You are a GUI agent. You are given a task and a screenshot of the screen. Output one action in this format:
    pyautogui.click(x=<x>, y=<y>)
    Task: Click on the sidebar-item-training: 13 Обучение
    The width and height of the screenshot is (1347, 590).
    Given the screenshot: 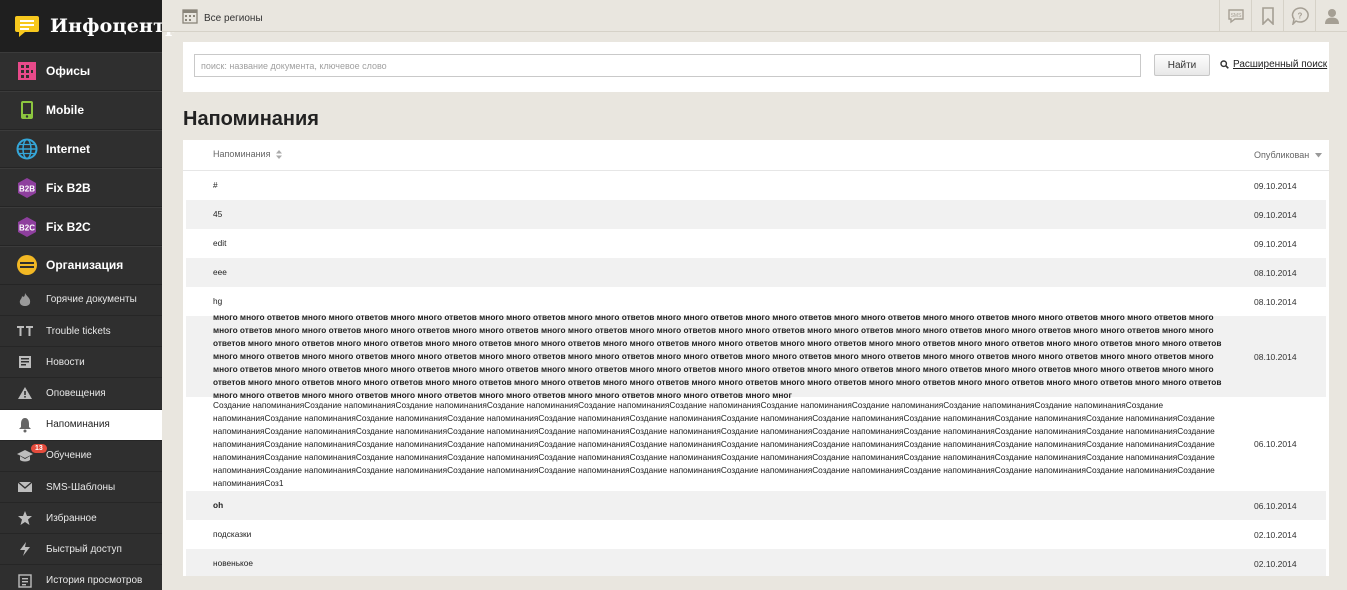 What is the action you would take?
    pyautogui.click(x=81, y=456)
    